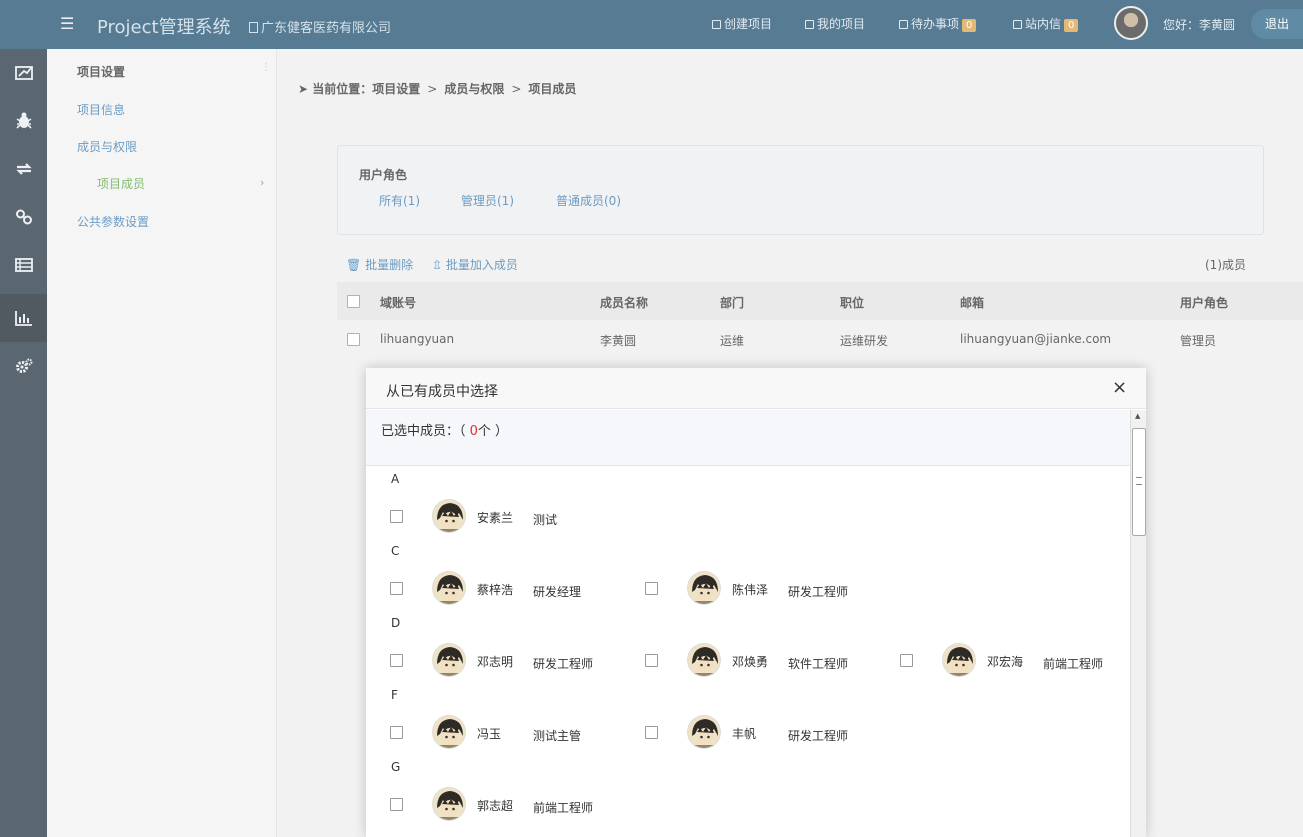 This screenshot has height=837, width=1303. What do you see at coordinates (495, 518) in the screenshot?
I see `member-name: 安素兰` at bounding box center [495, 518].